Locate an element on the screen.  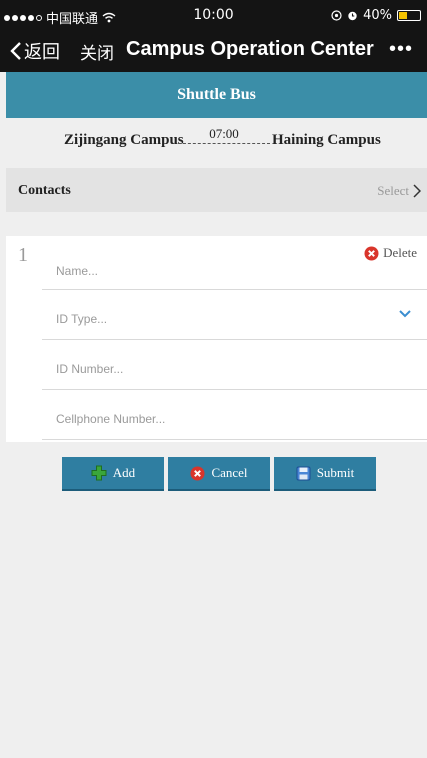
chevron-left-icon is located at coordinates (15, 51).